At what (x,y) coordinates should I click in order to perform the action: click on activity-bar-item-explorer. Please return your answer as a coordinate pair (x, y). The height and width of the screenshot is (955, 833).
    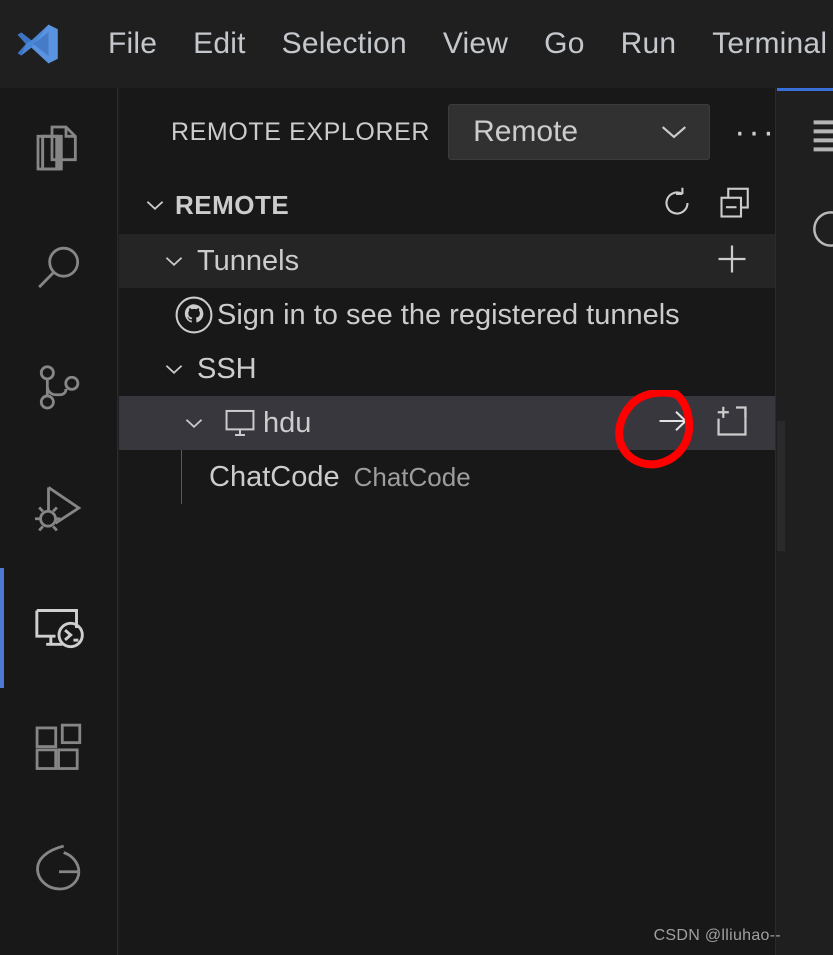
    Looking at the image, I should click on (59, 148).